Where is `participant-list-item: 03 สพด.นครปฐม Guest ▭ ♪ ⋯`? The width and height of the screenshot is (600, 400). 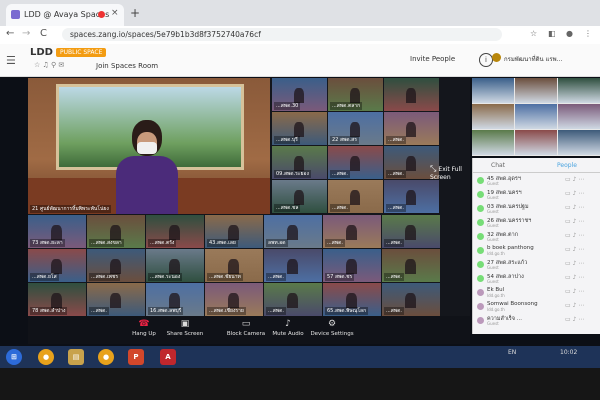
participant-list-item: 03 สพด.นครปฐม Guest ▭ ♪ ⋯ is located at coordinates (537, 209).